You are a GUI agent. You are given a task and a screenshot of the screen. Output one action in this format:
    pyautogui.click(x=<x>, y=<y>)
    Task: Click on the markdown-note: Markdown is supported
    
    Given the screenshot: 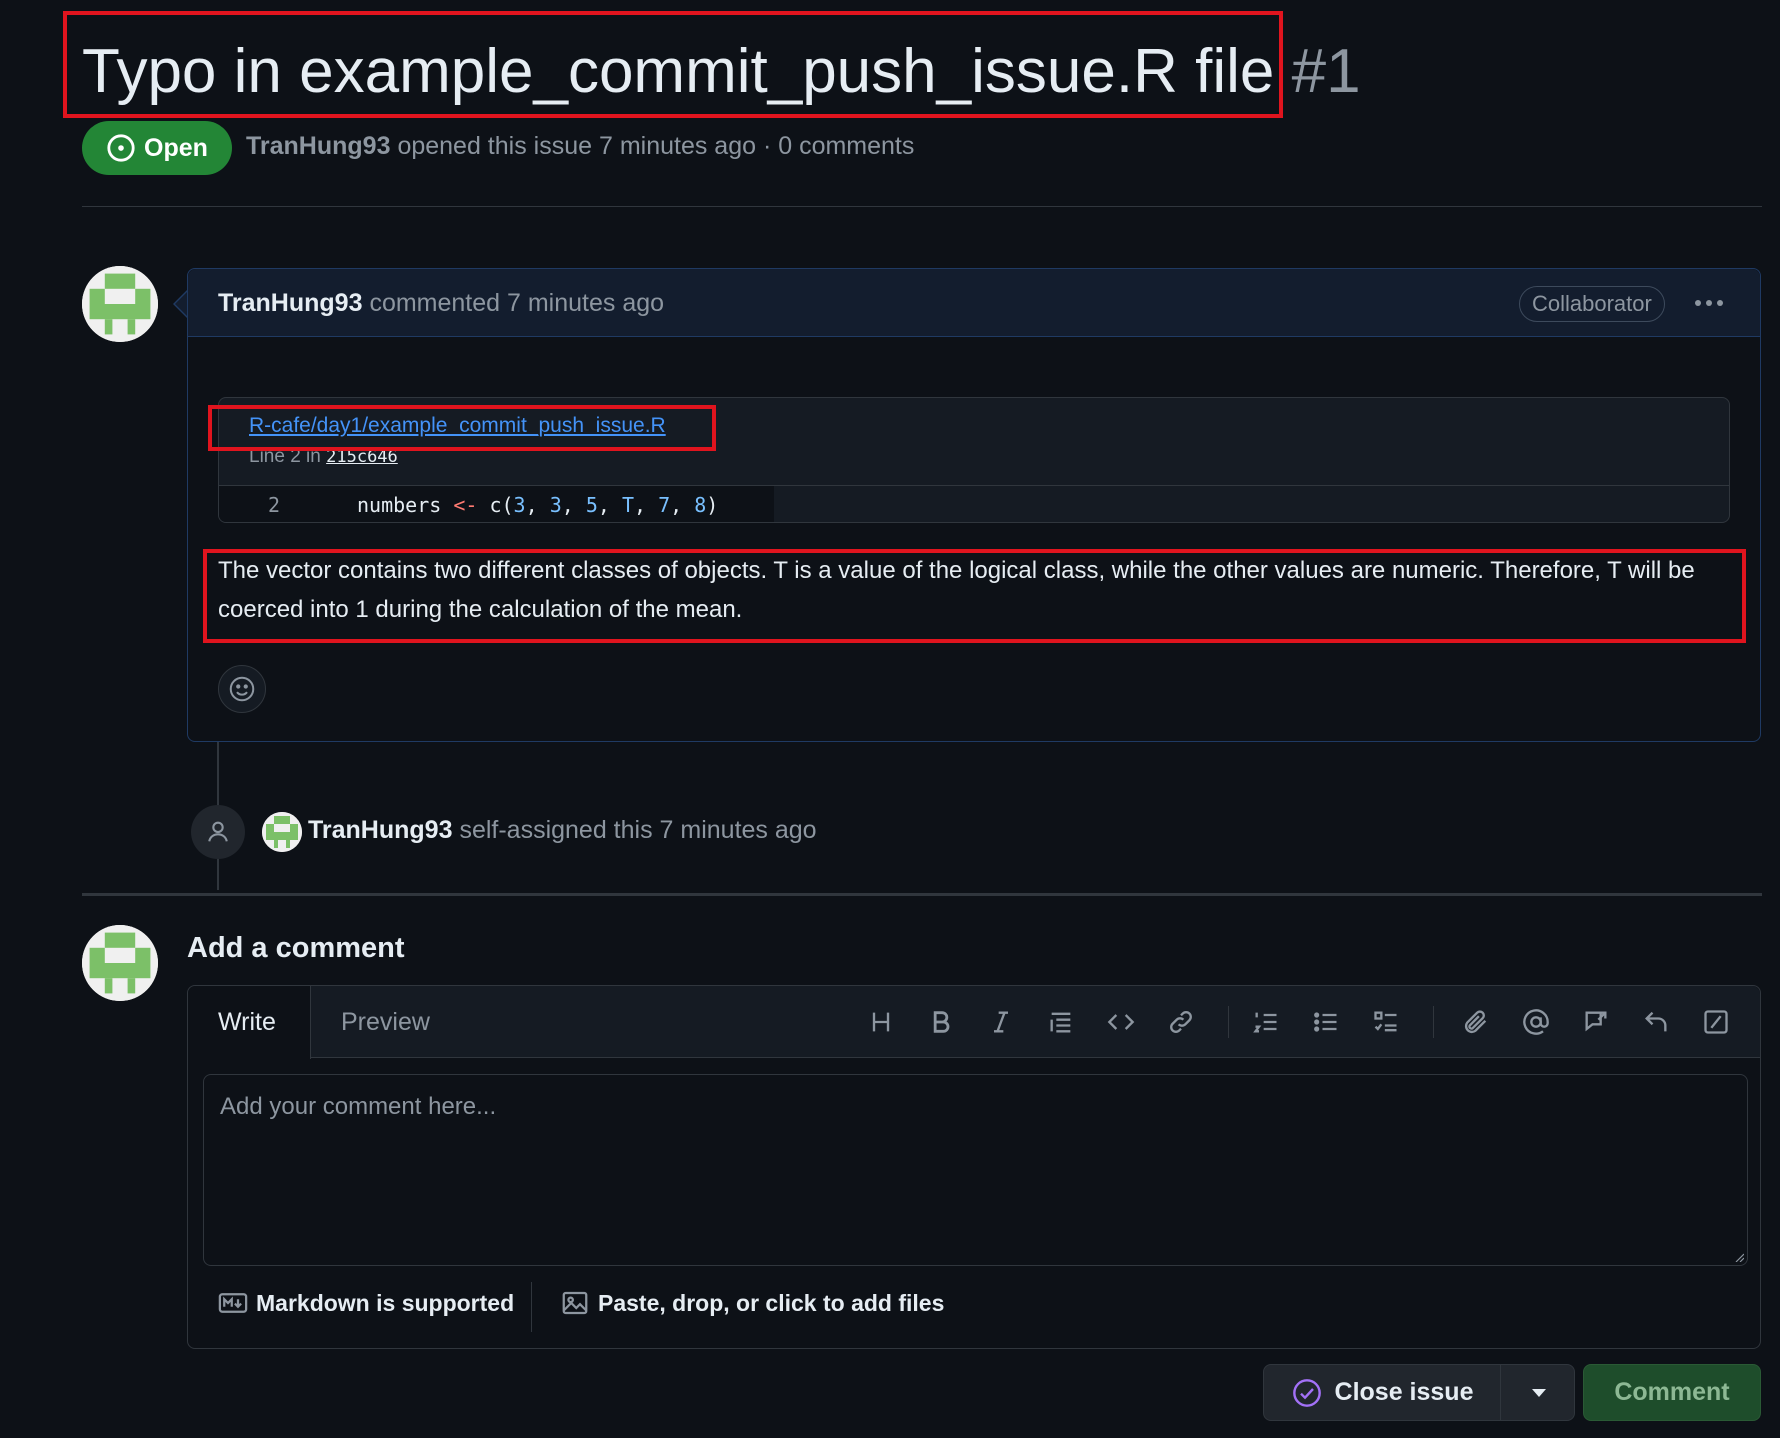 What is the action you would take?
    pyautogui.click(x=385, y=1302)
    